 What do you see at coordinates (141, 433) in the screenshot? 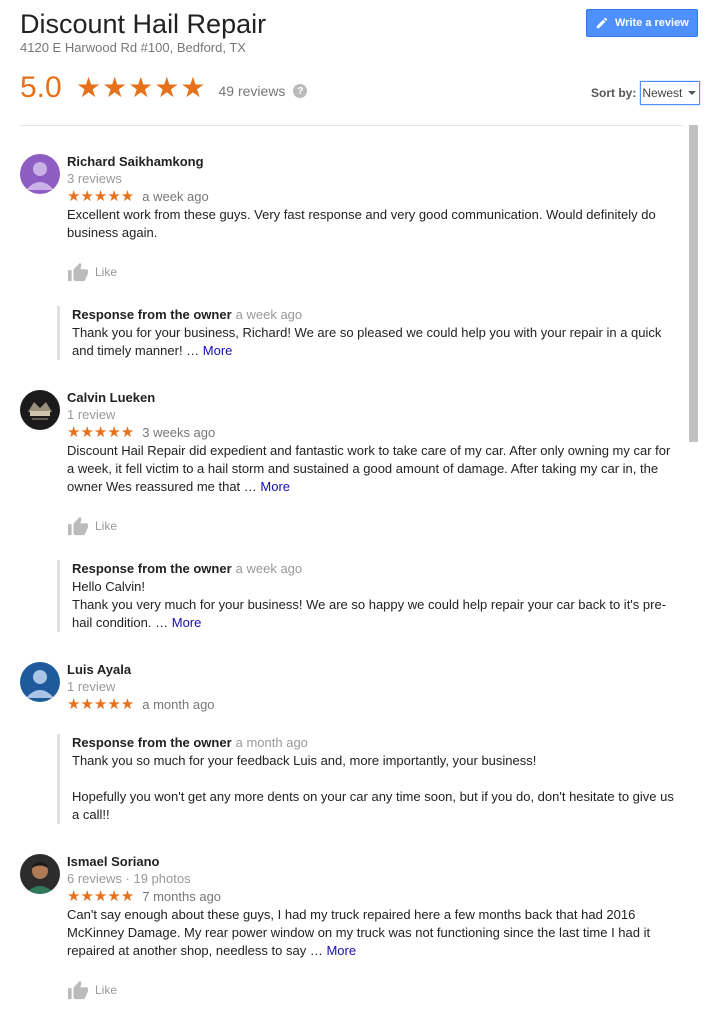
I see `review-rating: ★★★★★ 3 weeks ago` at bounding box center [141, 433].